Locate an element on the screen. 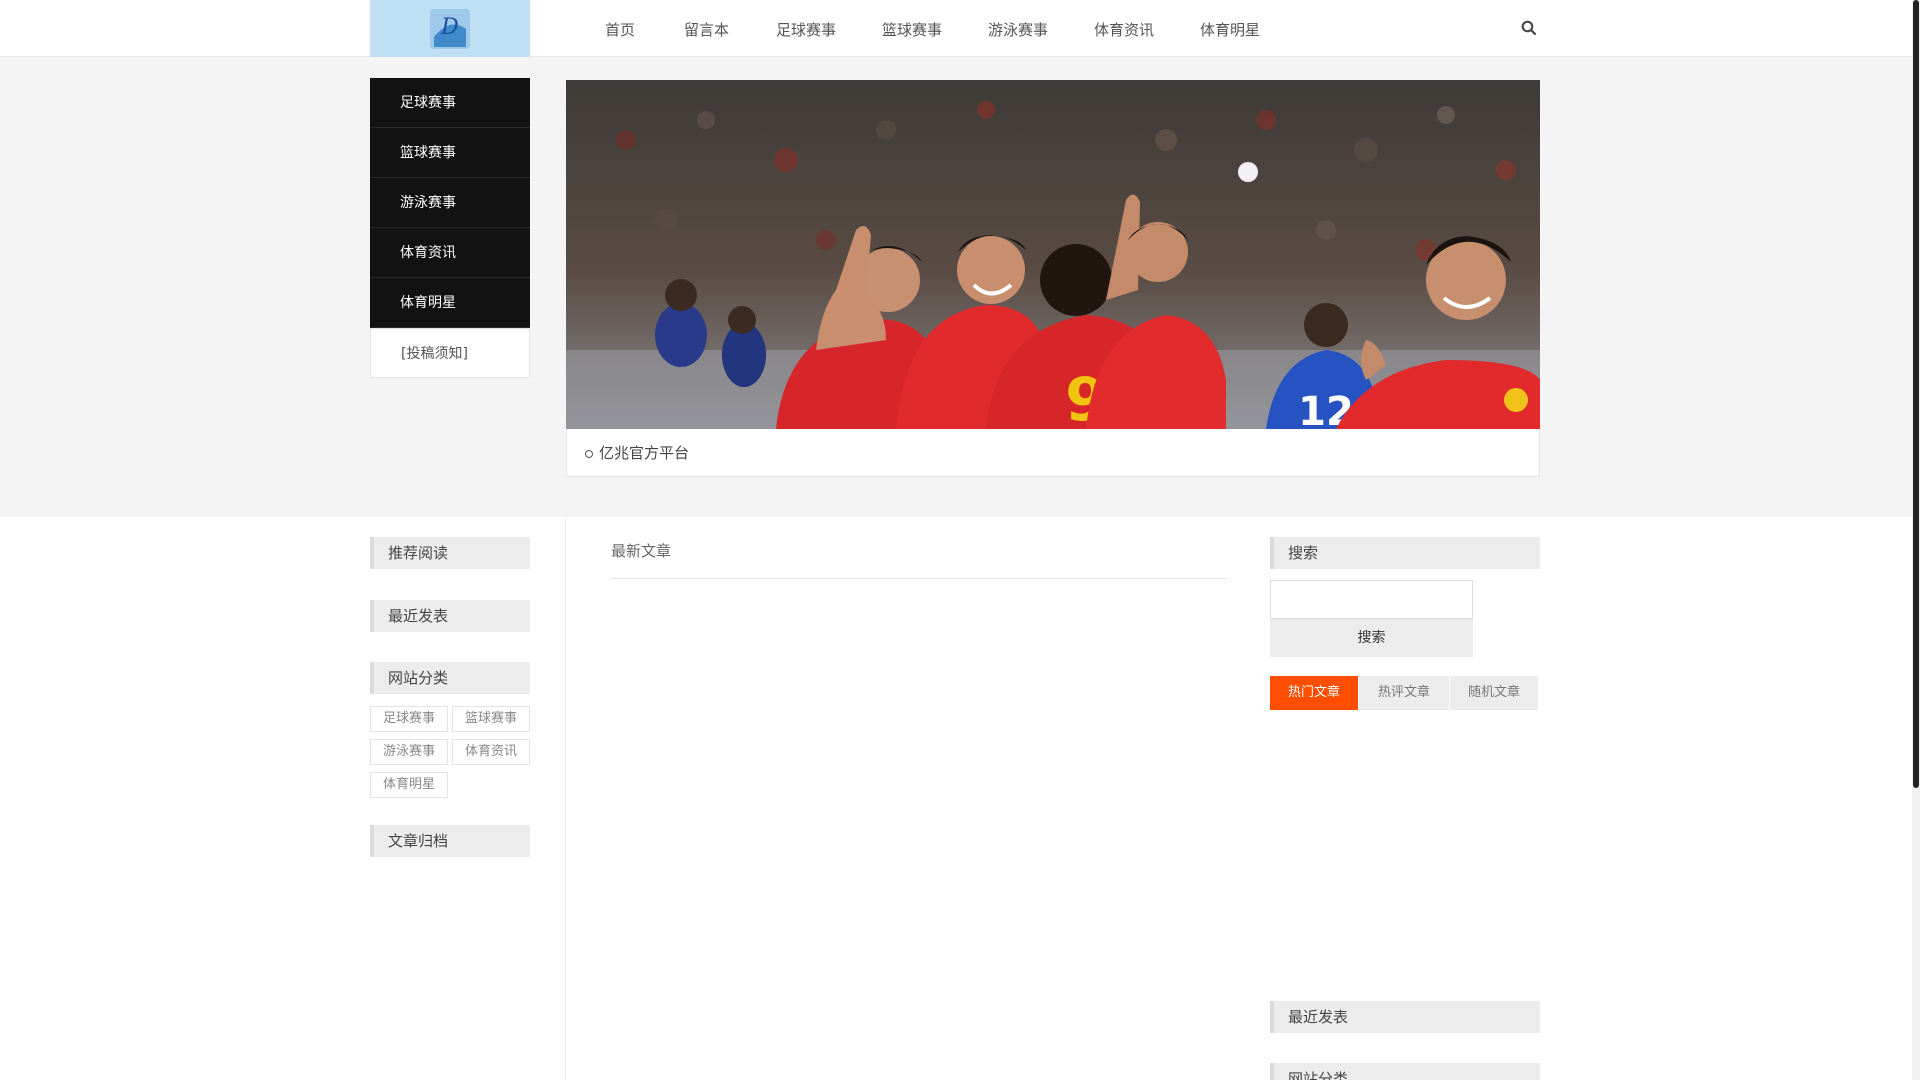 The width and height of the screenshot is (1920, 1080). banner-caption-text: 亿兆官方平台 is located at coordinates (644, 453).